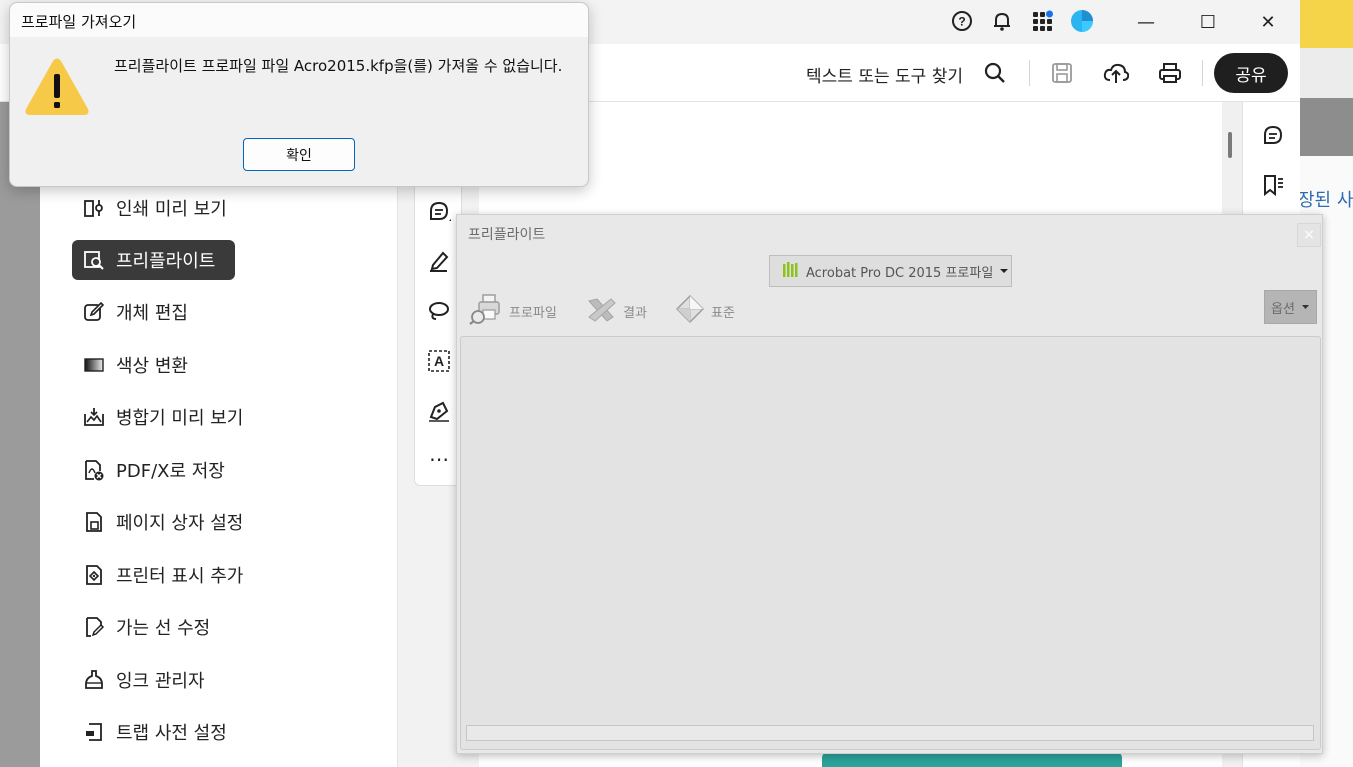 This screenshot has height=767, width=1353. What do you see at coordinates (1208, 22) in the screenshot?
I see `maximize-button: ☐` at bounding box center [1208, 22].